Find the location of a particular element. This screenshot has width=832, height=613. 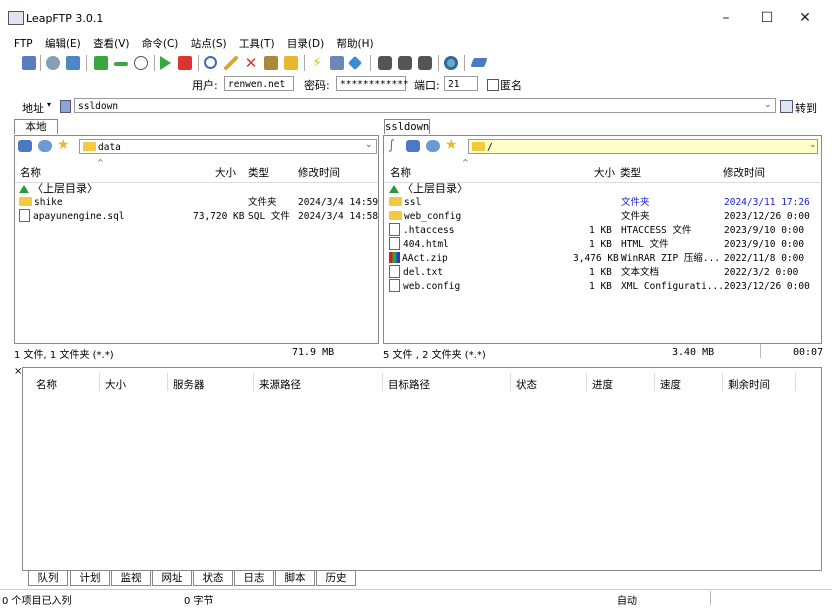

minimize-button: – is located at coordinates (726, 18).